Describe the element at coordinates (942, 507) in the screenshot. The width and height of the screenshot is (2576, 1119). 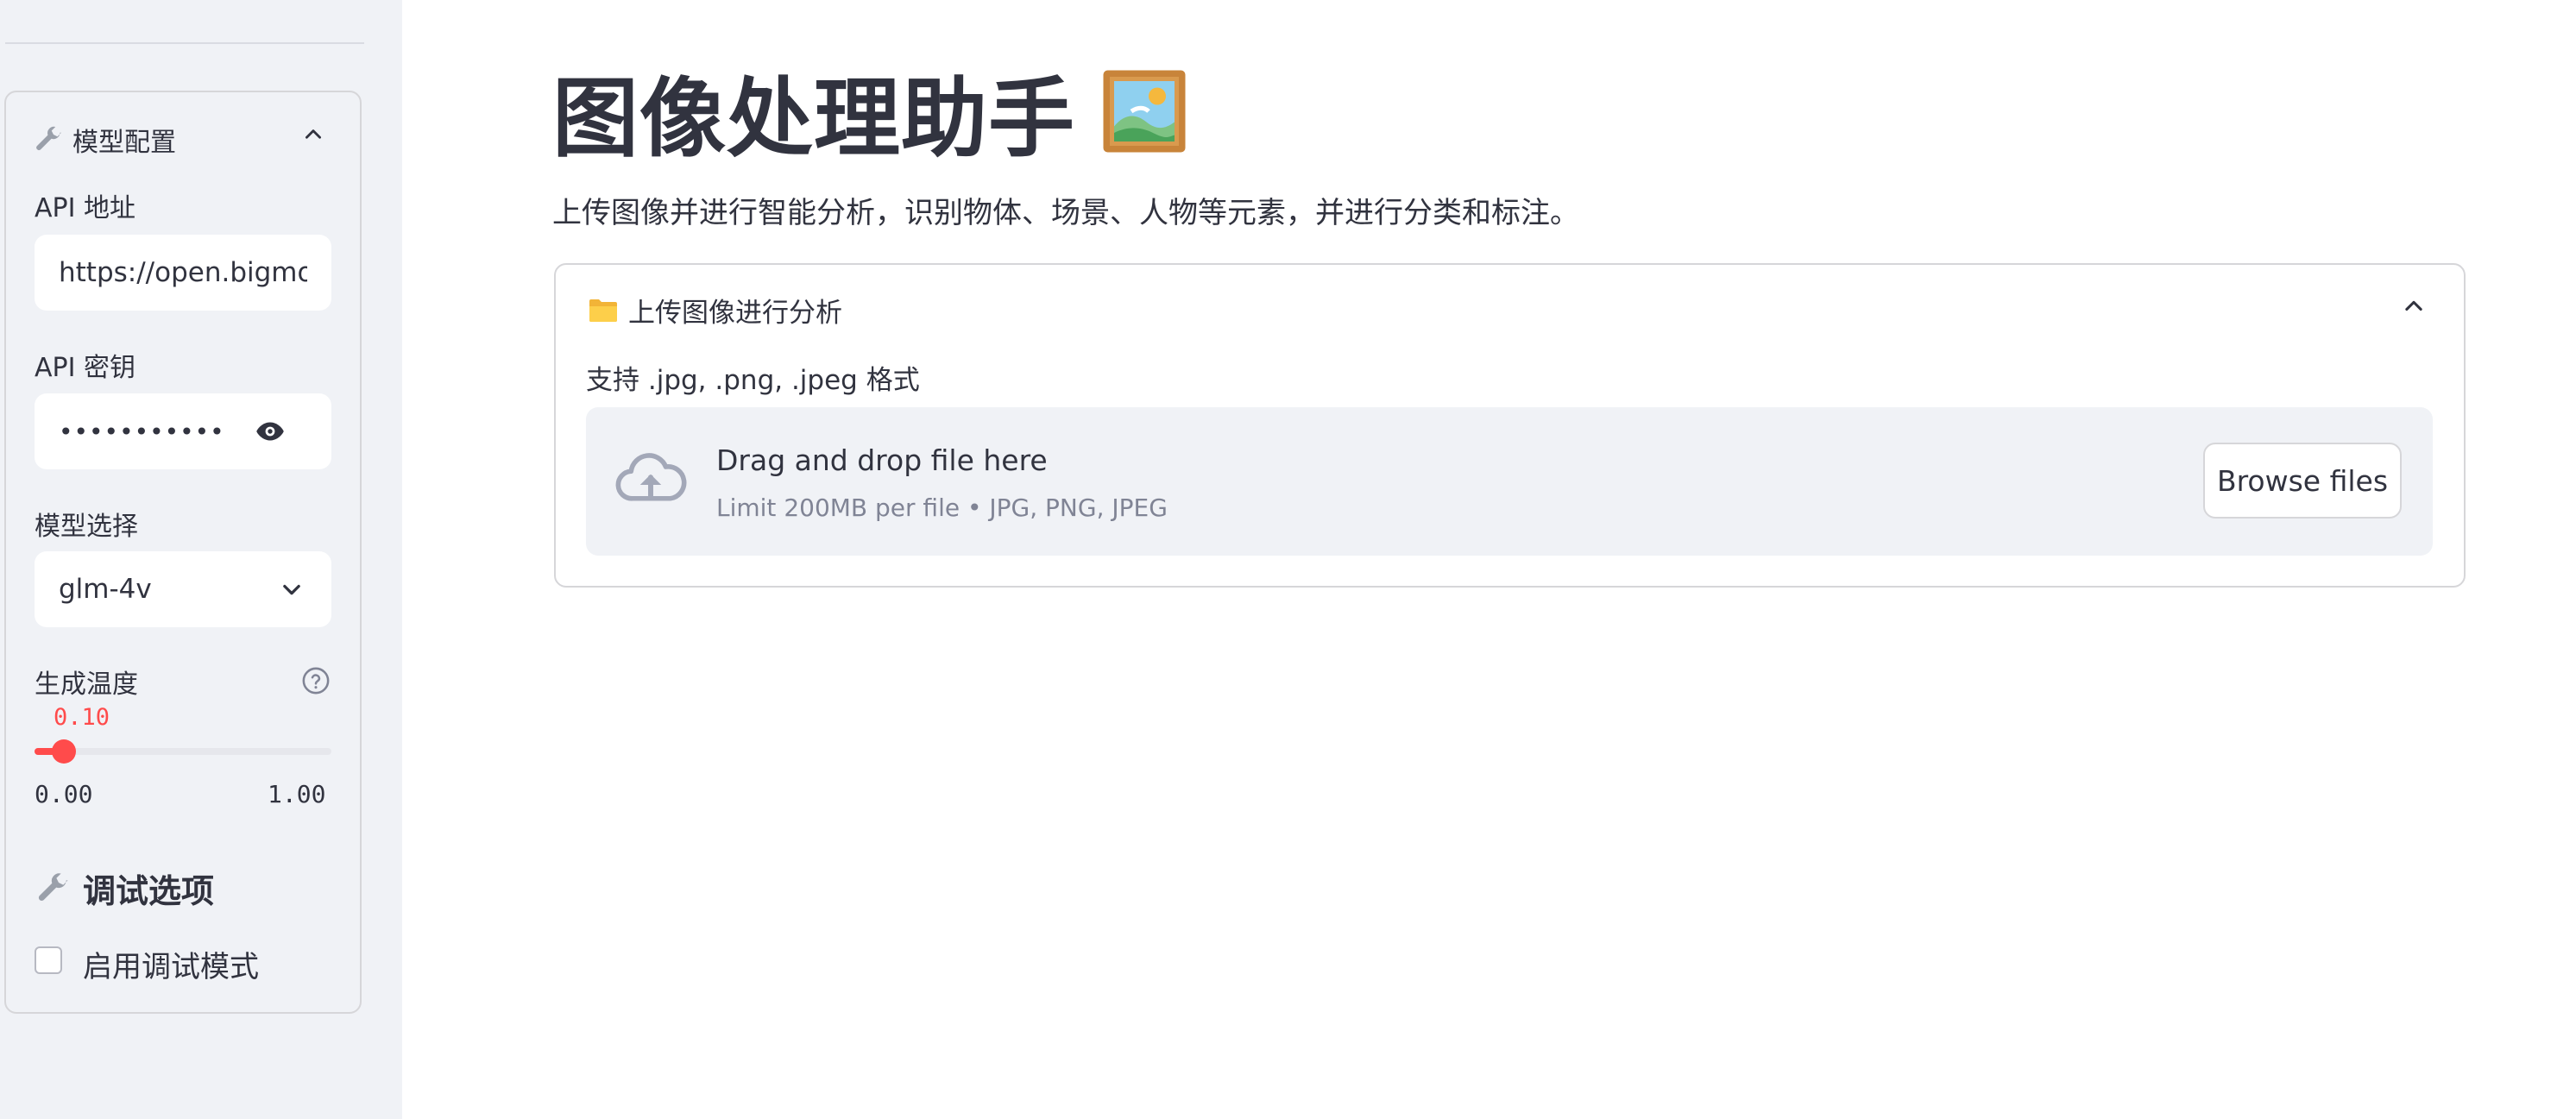
I see `dropzone-subtitle: Limit 200MB per file • JPG, PNG, JPEG` at that location.